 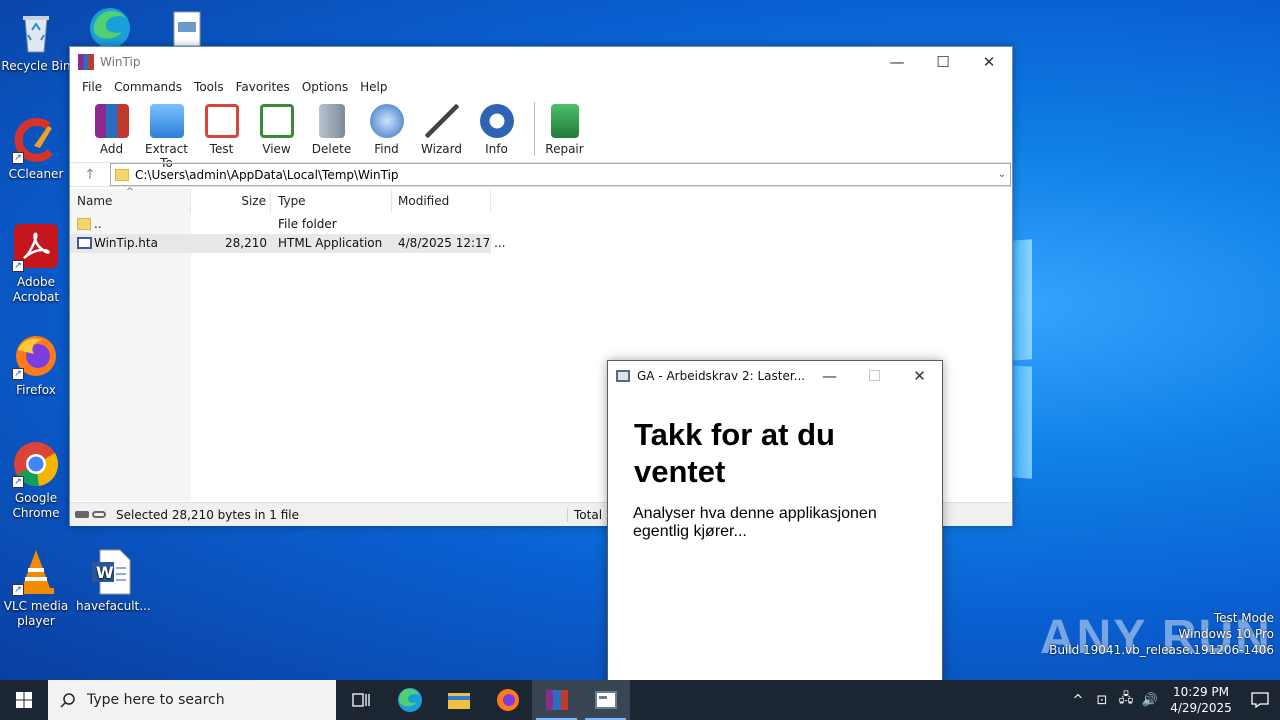 I want to click on watermark-line: Test Mode, so click(x=1243, y=618).